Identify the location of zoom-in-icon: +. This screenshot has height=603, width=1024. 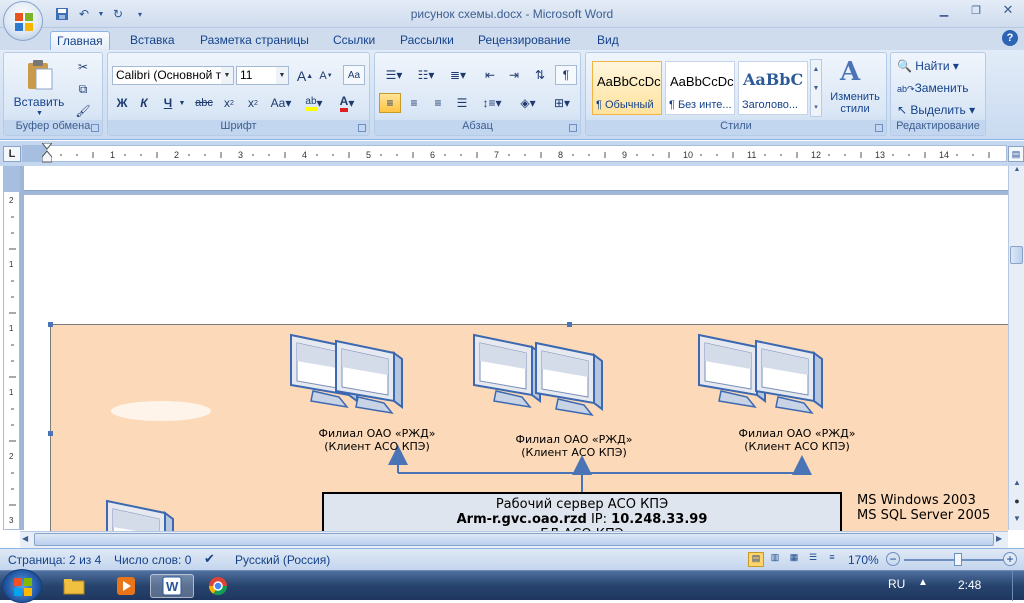
(1010, 559).